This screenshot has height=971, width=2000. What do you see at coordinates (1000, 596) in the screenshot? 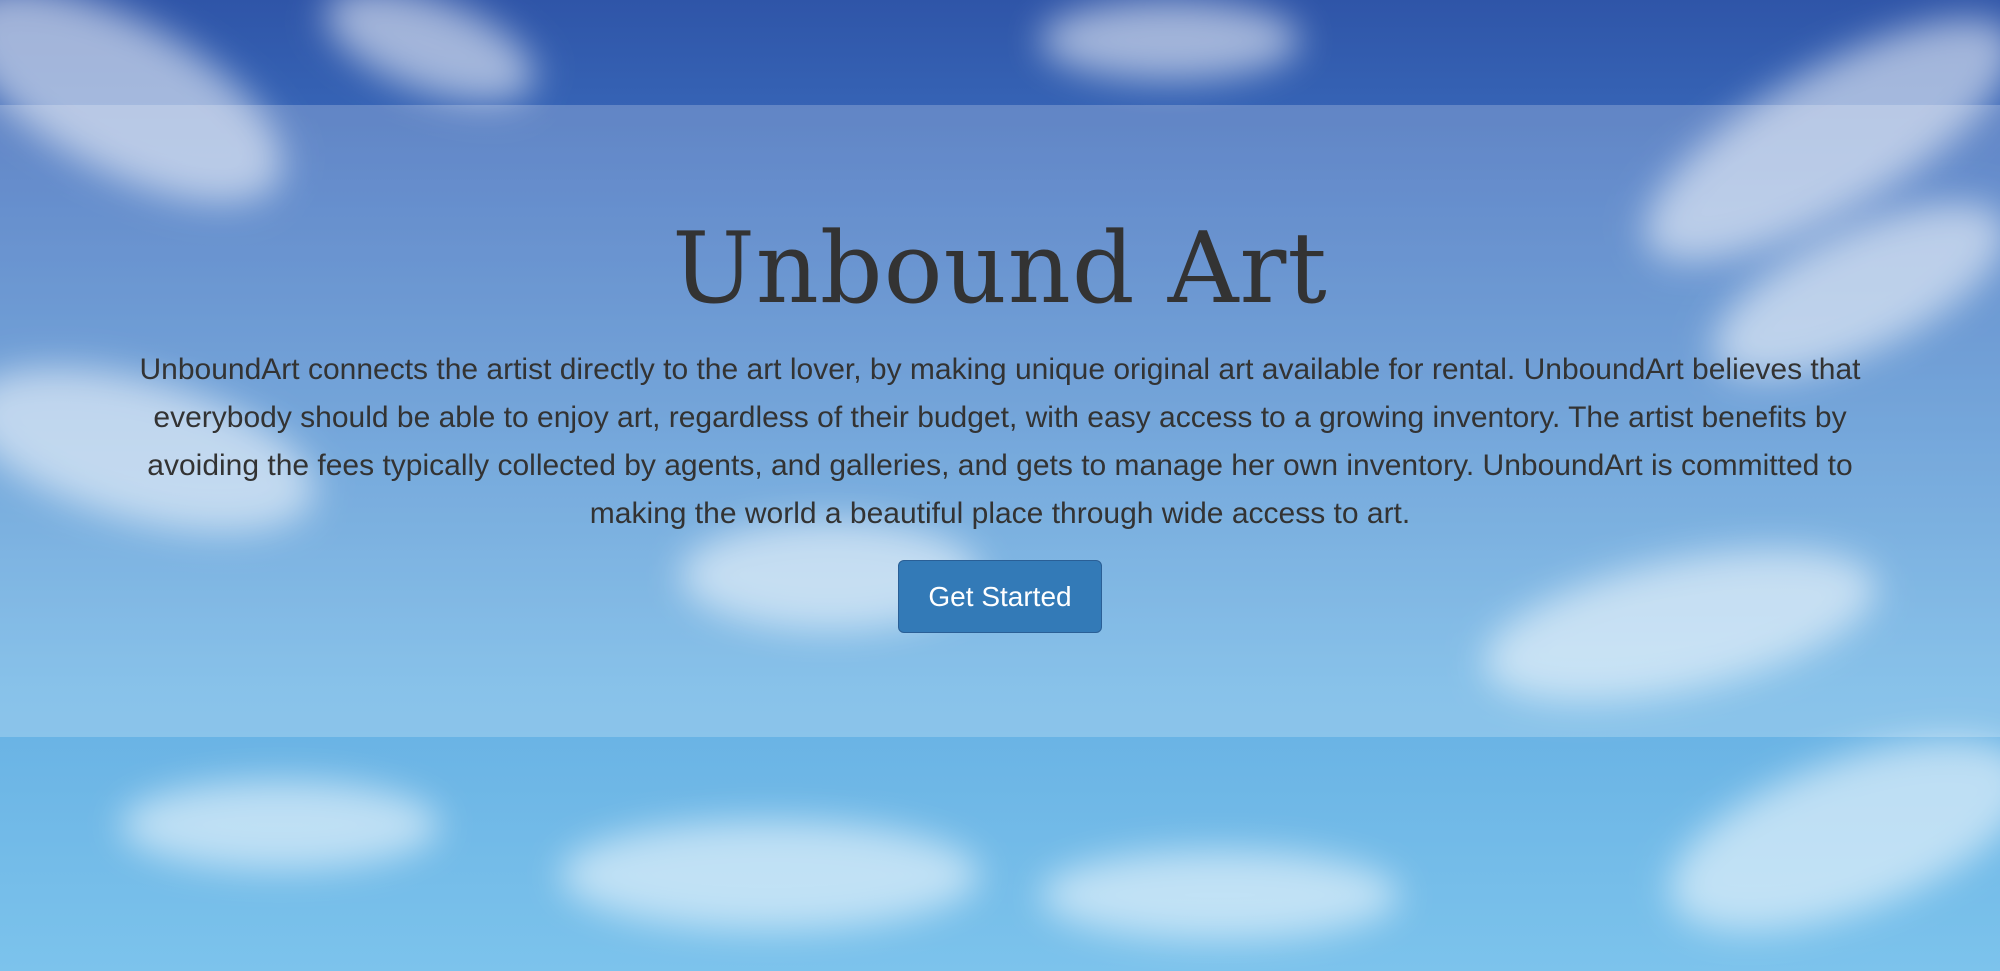
I see `get-started-button: Get Started` at bounding box center [1000, 596].